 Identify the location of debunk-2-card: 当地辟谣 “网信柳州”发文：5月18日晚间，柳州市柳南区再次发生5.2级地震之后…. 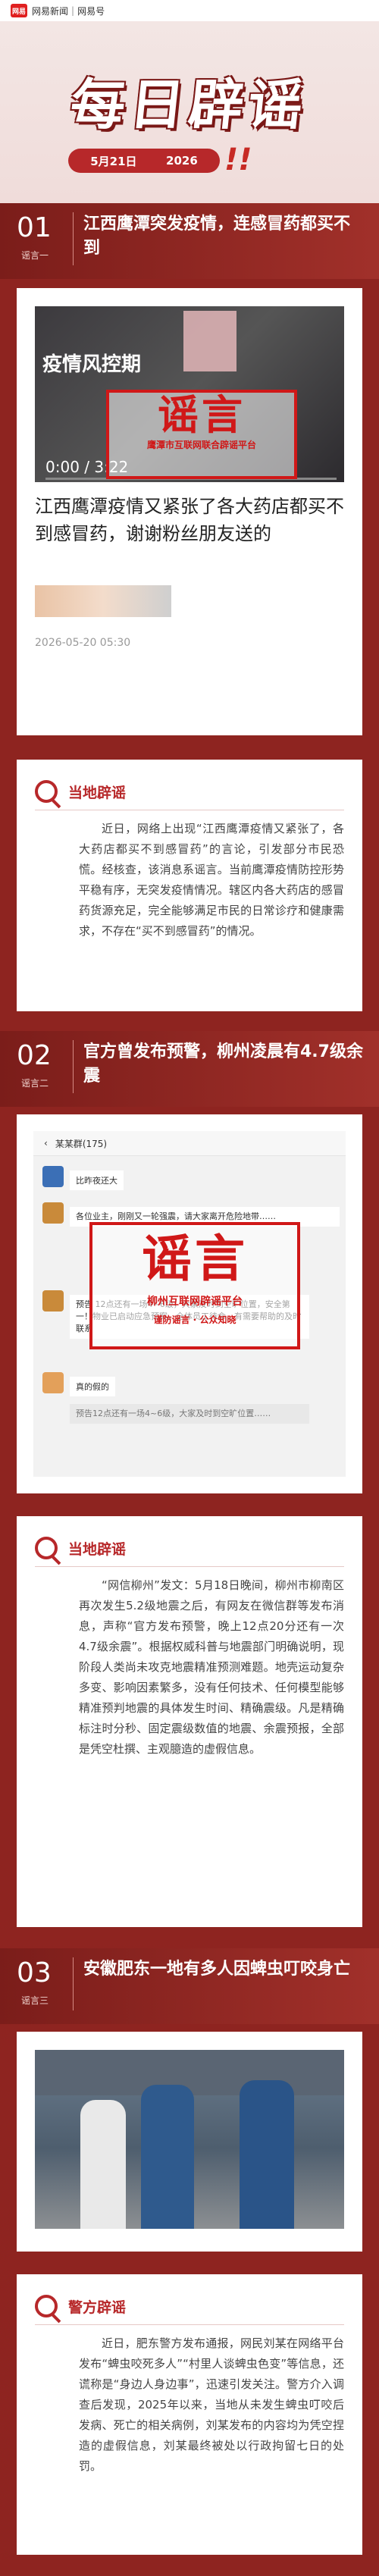
(189, 1721).